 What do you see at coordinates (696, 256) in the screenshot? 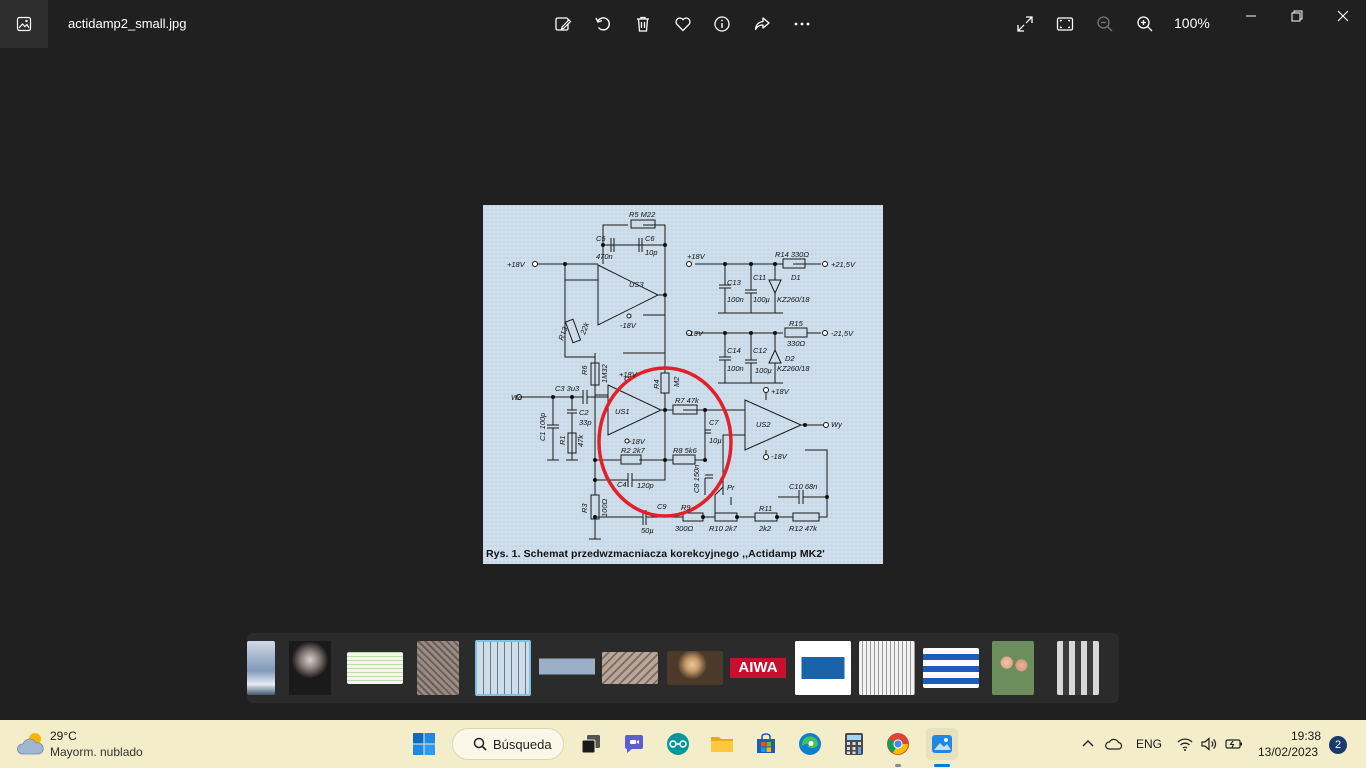
I see `label-plus18-supply: +18V` at bounding box center [696, 256].